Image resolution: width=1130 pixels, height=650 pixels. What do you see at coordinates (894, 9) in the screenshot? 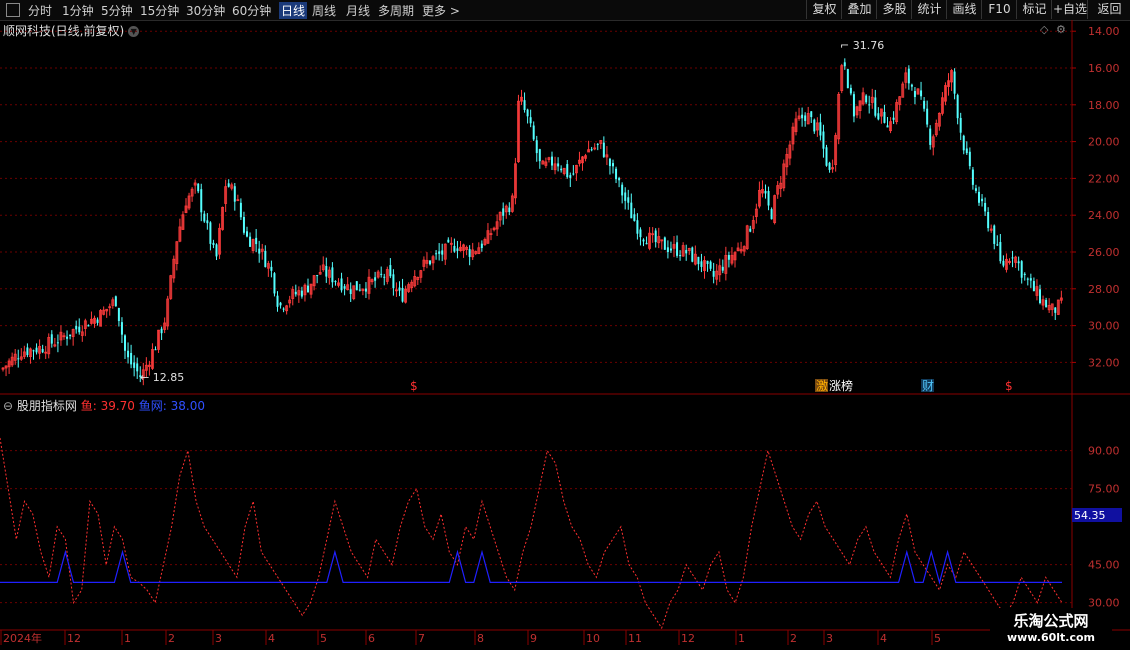
I see `toolbar-button-2: 多股` at bounding box center [894, 9].